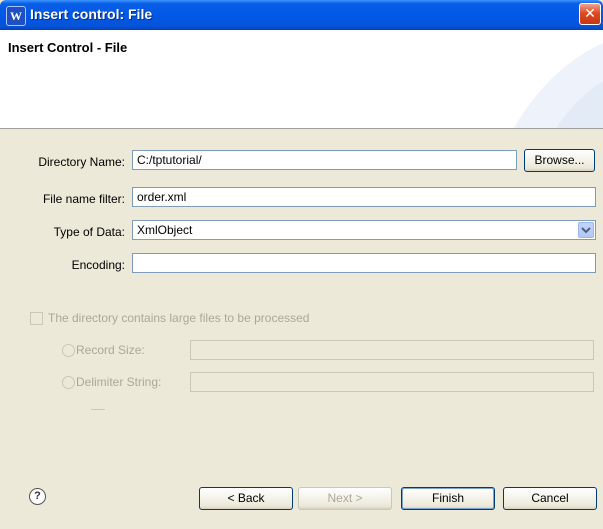 This screenshot has height=529, width=603. Describe the element at coordinates (16, 16) in the screenshot. I see `app-icon: W` at that location.